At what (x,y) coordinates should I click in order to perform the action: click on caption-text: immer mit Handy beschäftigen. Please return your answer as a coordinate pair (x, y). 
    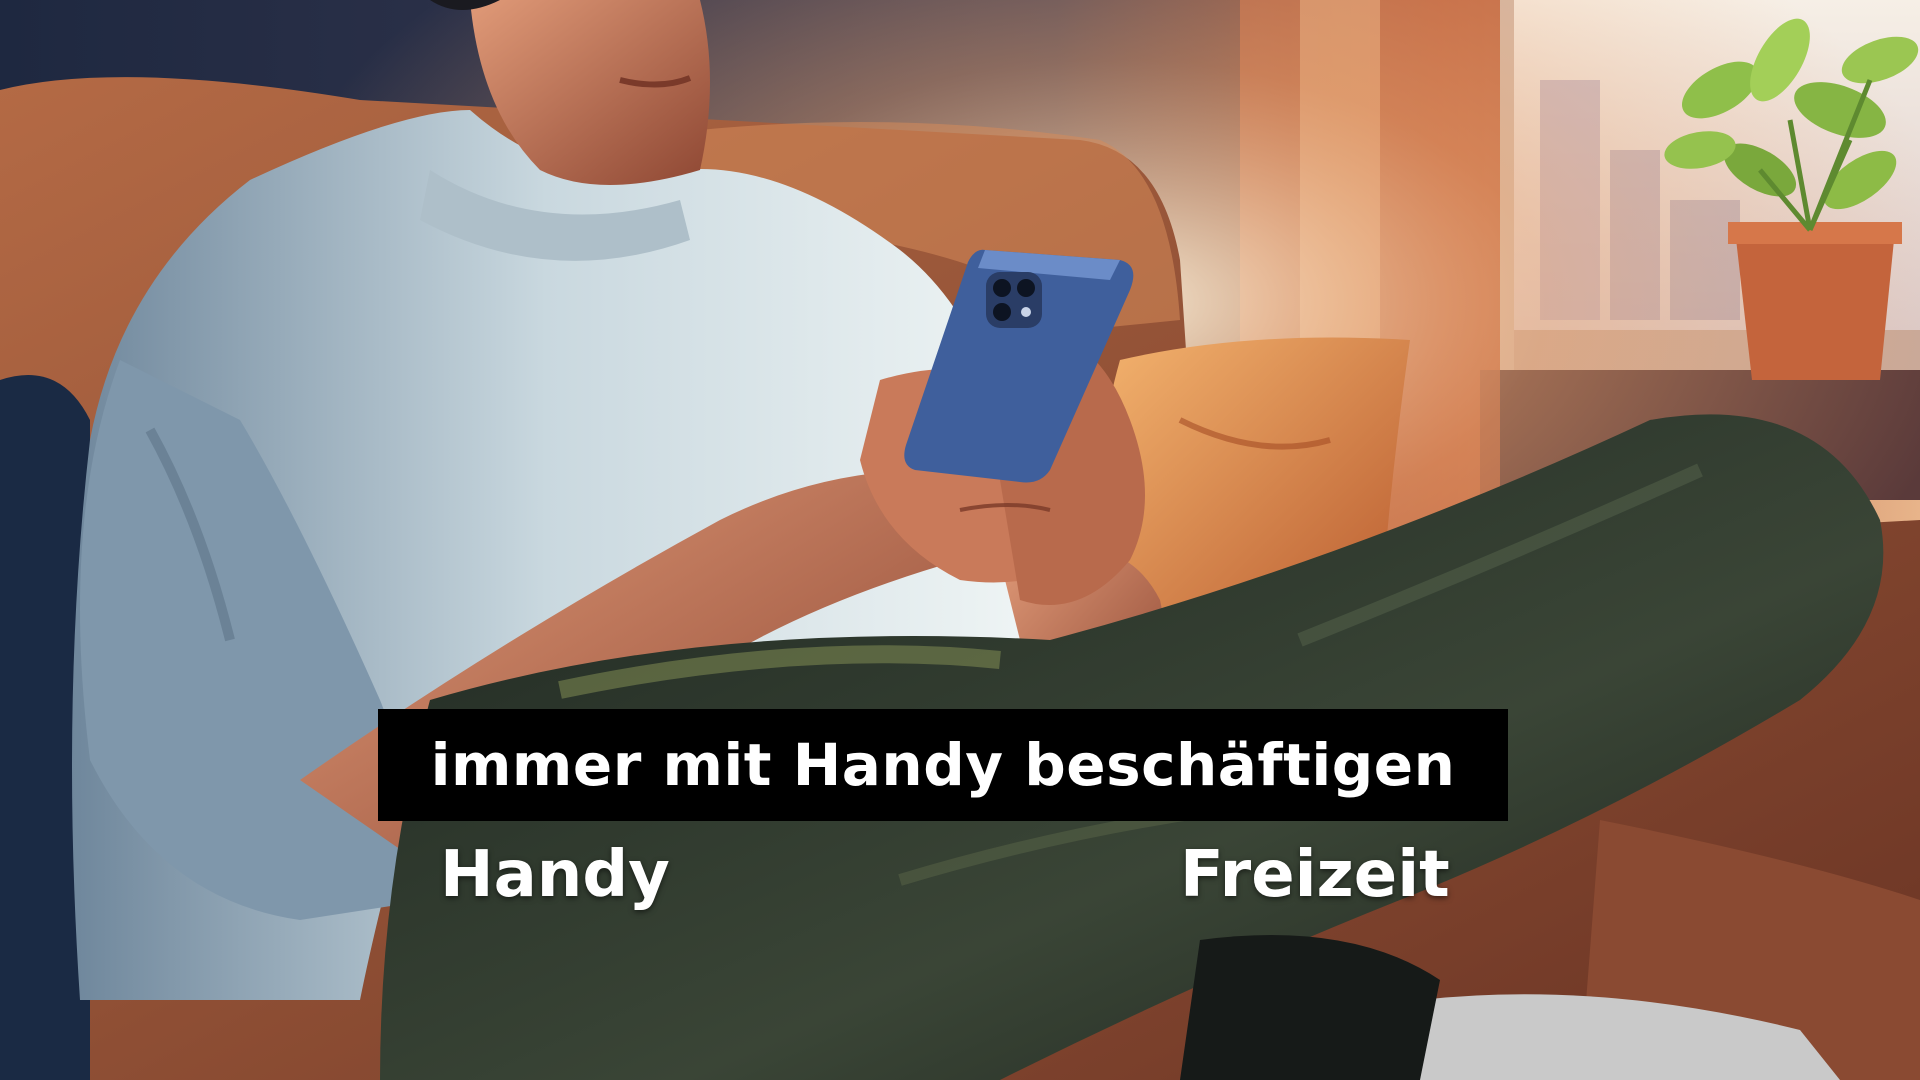
    Looking at the image, I should click on (943, 765).